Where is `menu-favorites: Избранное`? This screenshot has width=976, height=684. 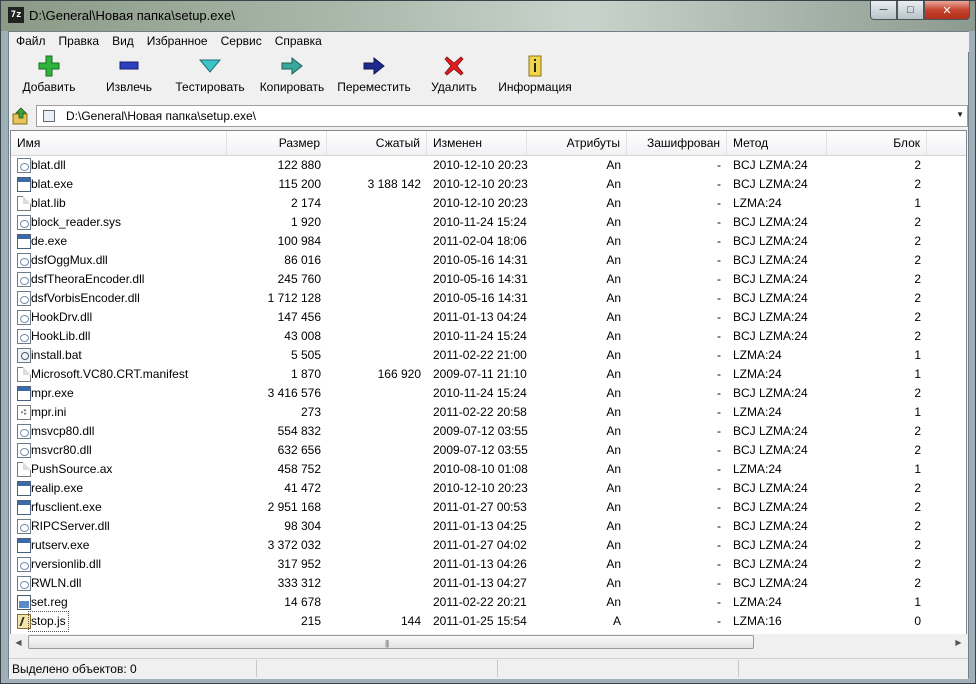
menu-favorites: Избранное is located at coordinates (178, 42).